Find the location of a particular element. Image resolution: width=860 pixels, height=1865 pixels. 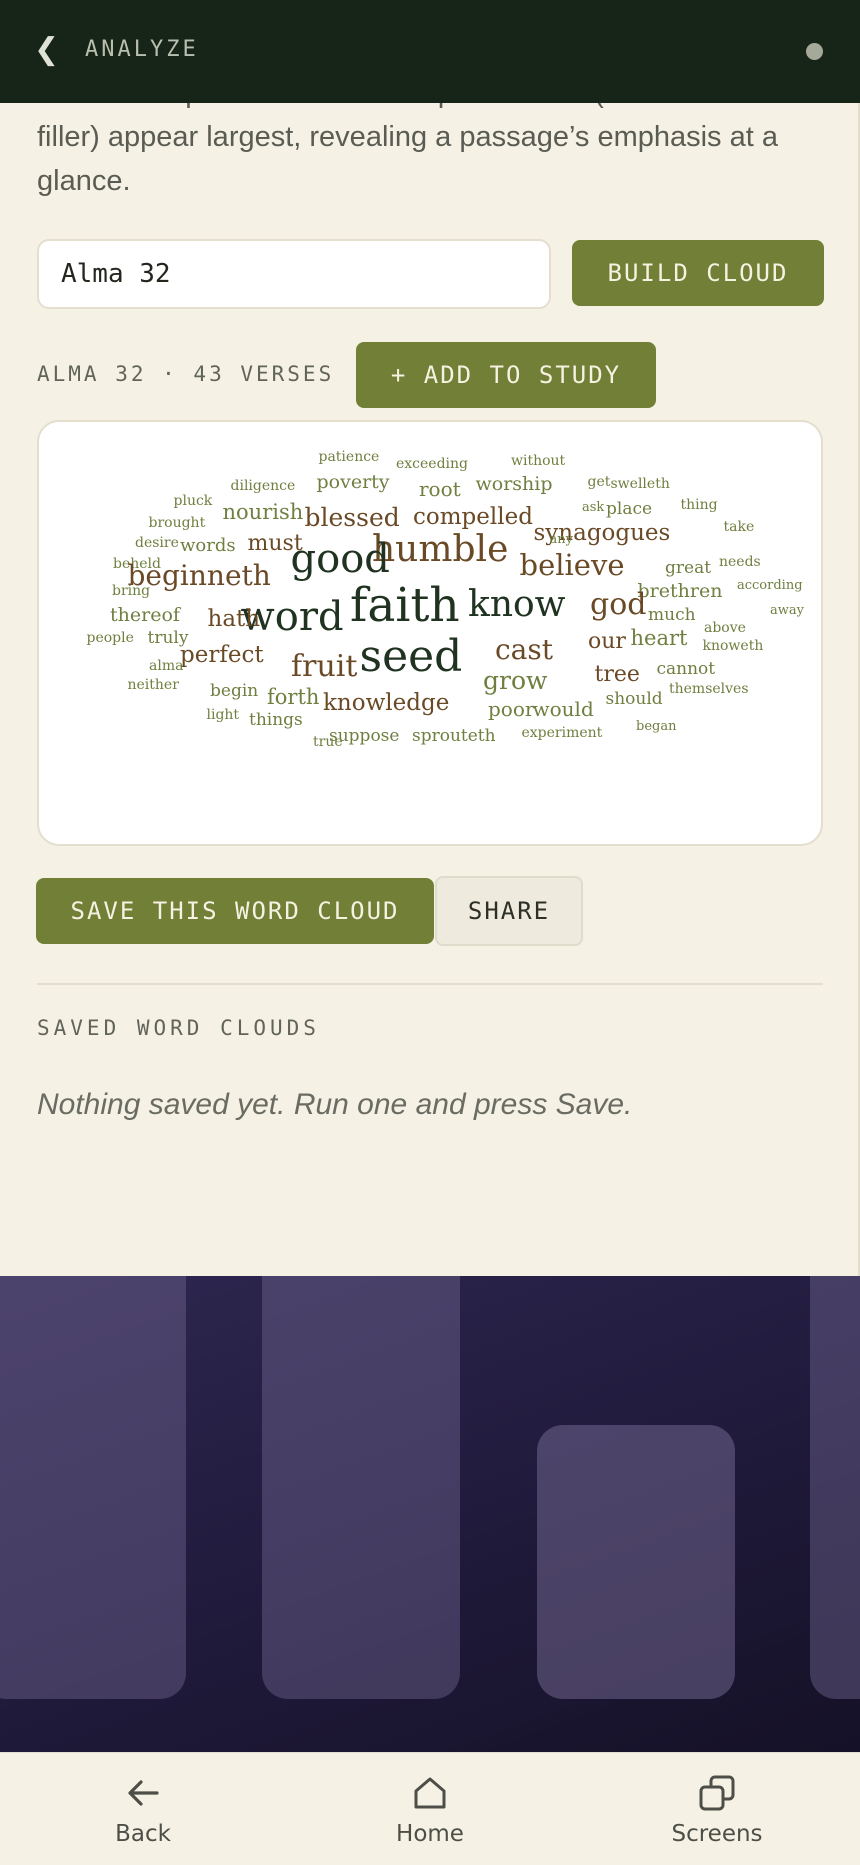

cloud-word: above is located at coordinates (725, 628).